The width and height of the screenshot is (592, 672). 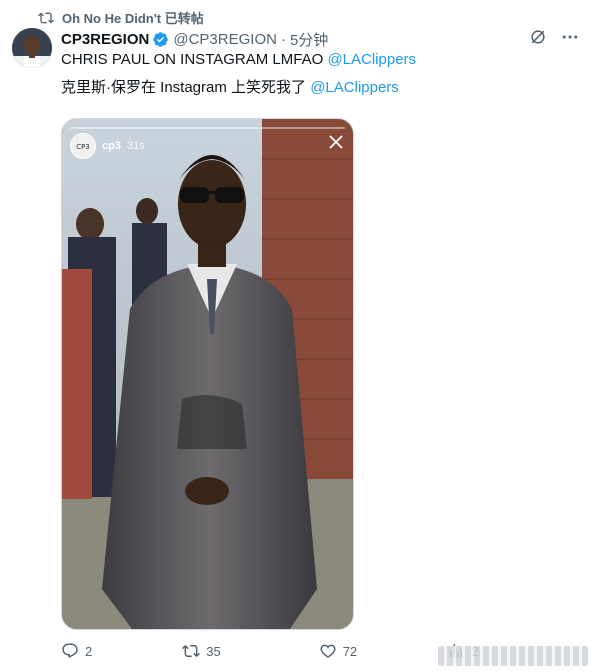 I want to click on tweet-text-line-2: 克里斯·保罗在 Instagram 上笑死我了 @LAClippers, so click(x=230, y=88).